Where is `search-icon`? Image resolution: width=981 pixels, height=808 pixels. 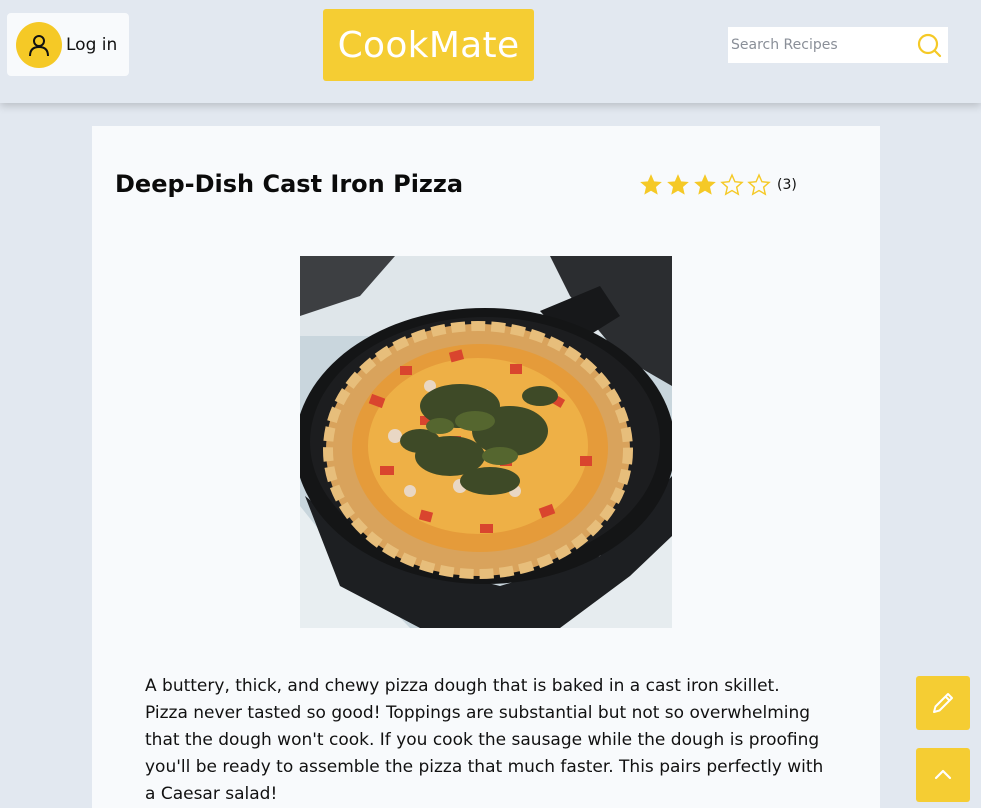
search-icon is located at coordinates (929, 45).